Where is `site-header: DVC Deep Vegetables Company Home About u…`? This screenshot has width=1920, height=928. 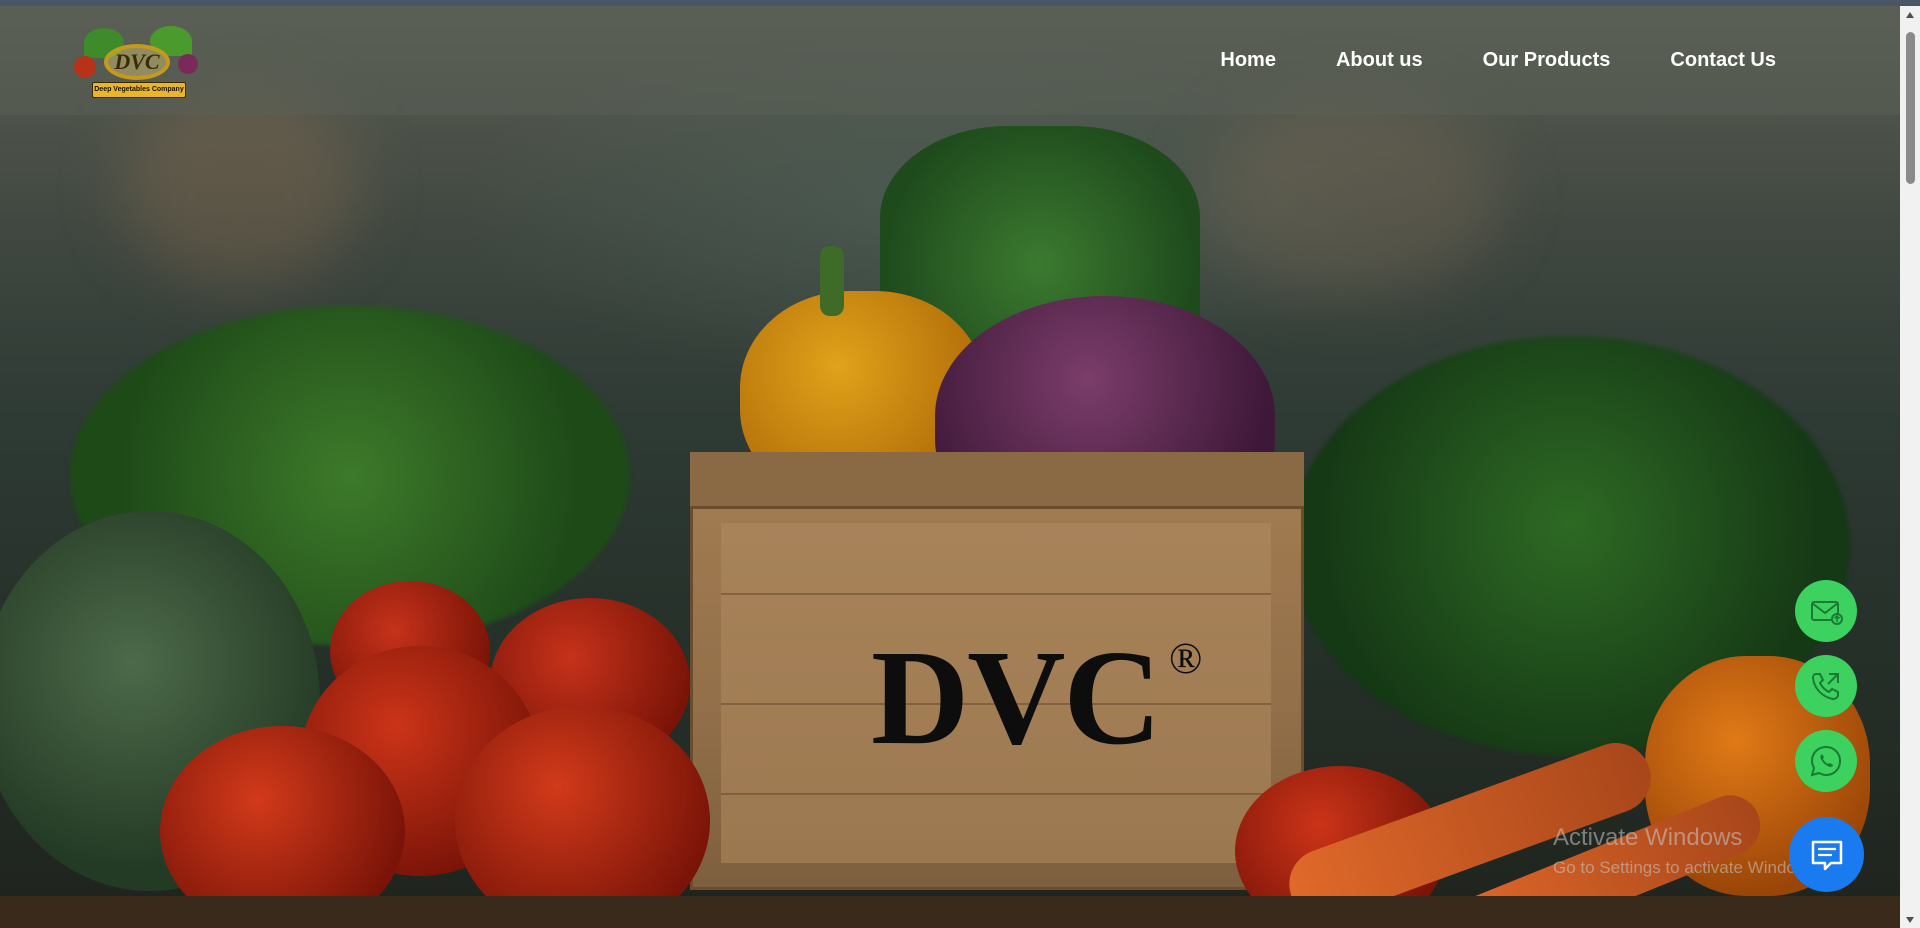
site-header: DVC Deep Vegetables Company Home About u… is located at coordinates (950, 60).